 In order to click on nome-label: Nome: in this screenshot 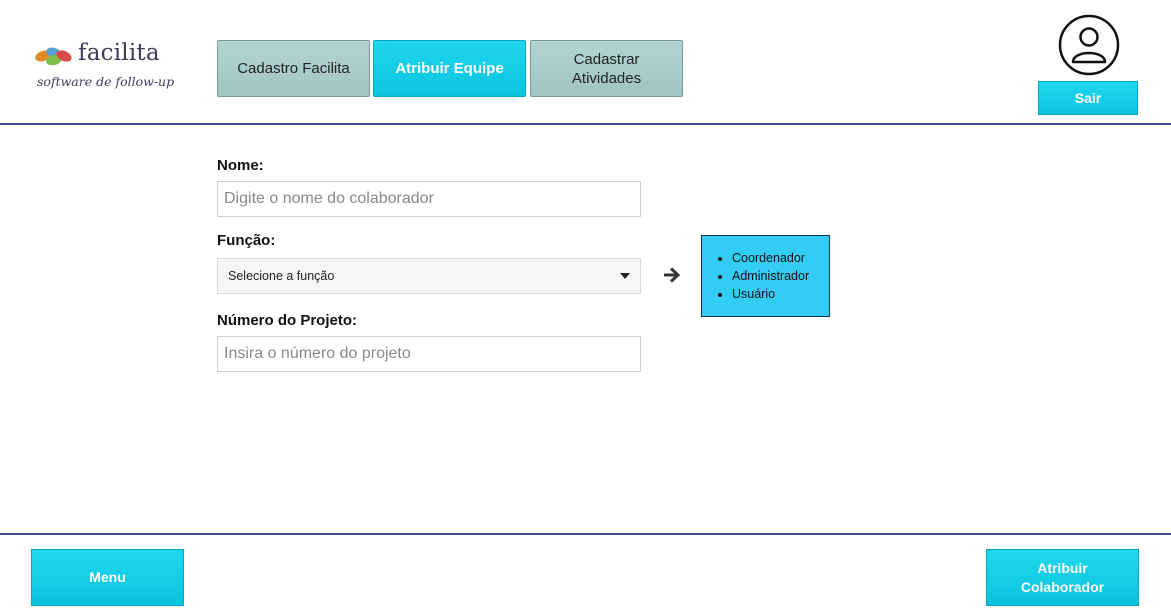, I will do `click(240, 165)`.